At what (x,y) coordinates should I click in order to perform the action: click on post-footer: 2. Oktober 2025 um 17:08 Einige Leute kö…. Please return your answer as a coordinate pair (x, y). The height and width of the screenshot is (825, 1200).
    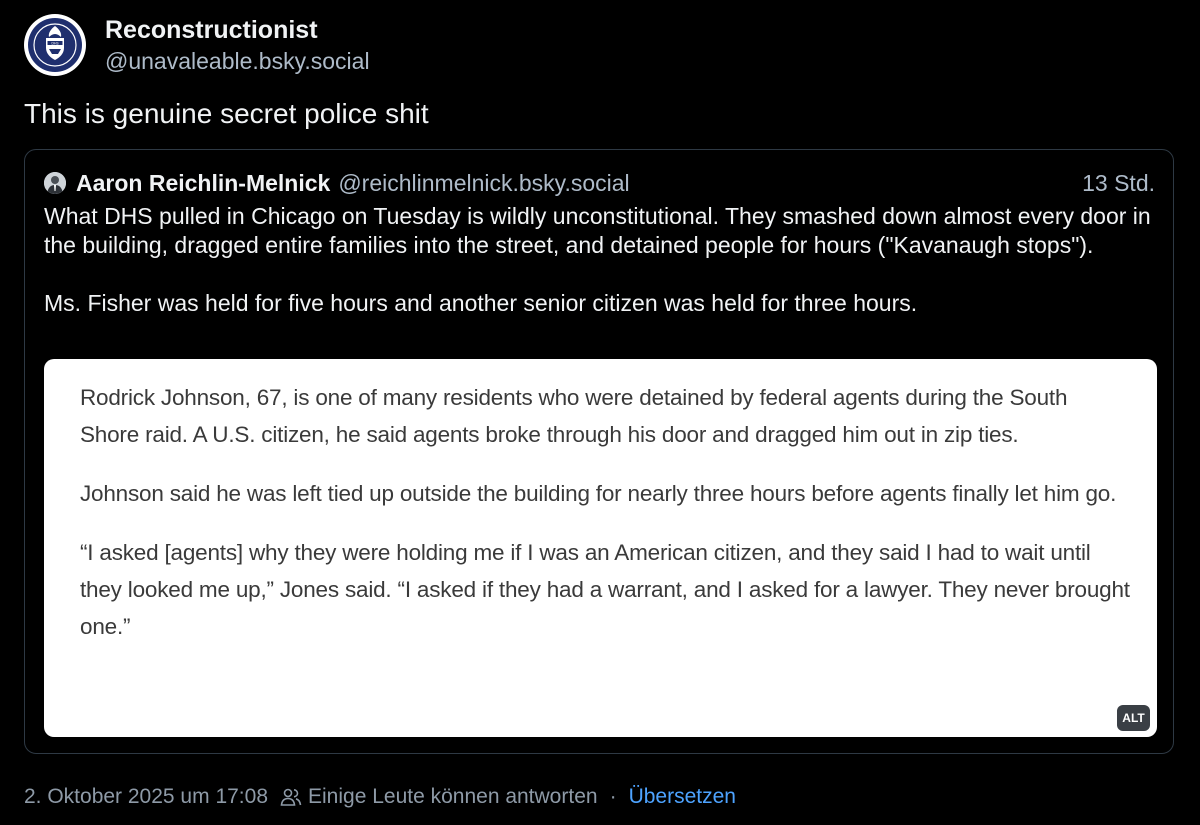
    Looking at the image, I should click on (380, 797).